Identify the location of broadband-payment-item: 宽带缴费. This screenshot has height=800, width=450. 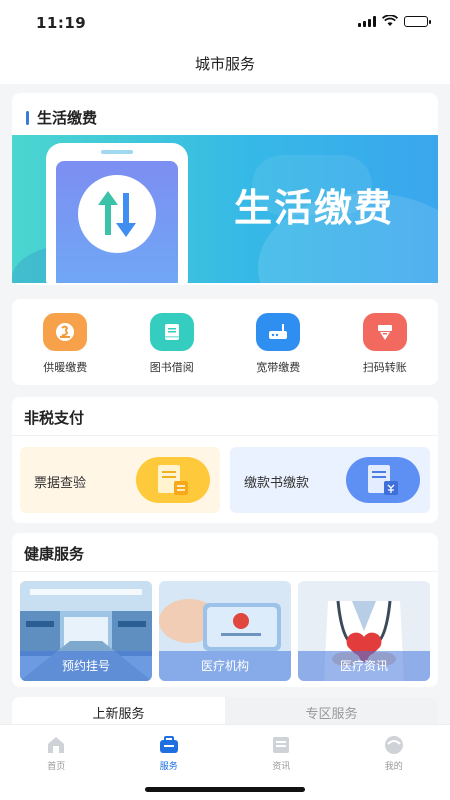
(278, 344).